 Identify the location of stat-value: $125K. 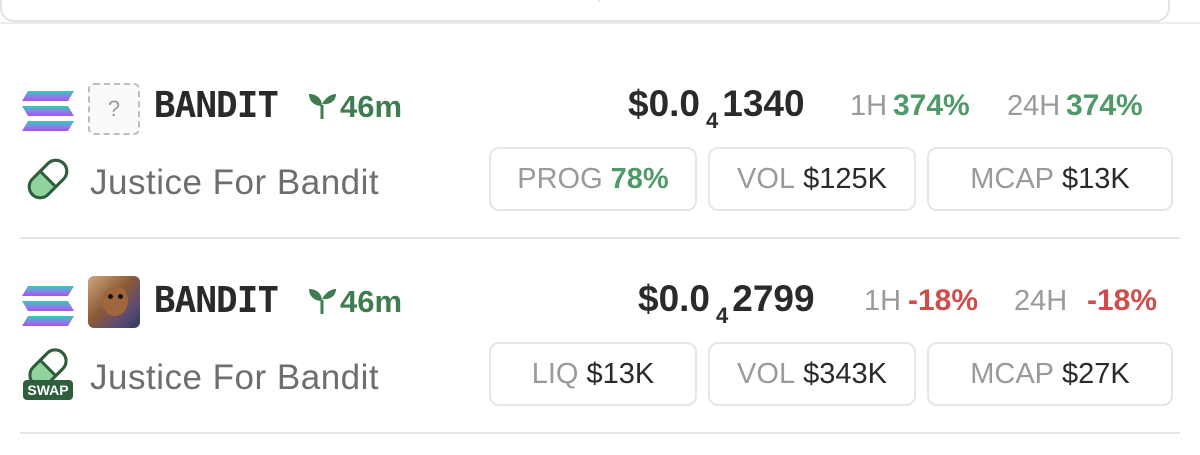
(845, 178).